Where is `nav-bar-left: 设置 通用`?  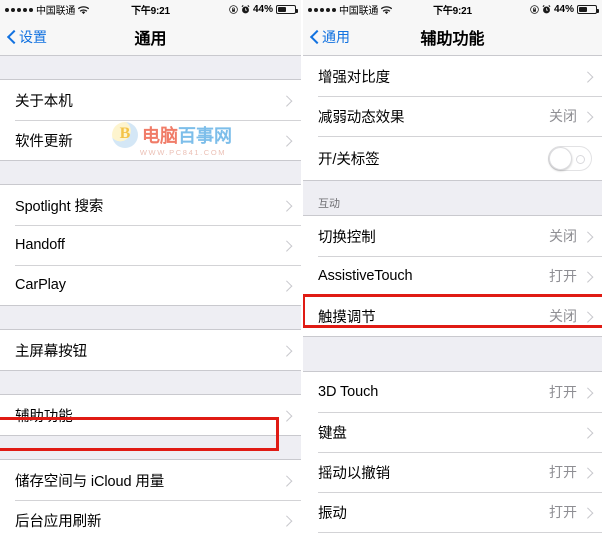 nav-bar-left: 设置 通用 is located at coordinates (150, 37).